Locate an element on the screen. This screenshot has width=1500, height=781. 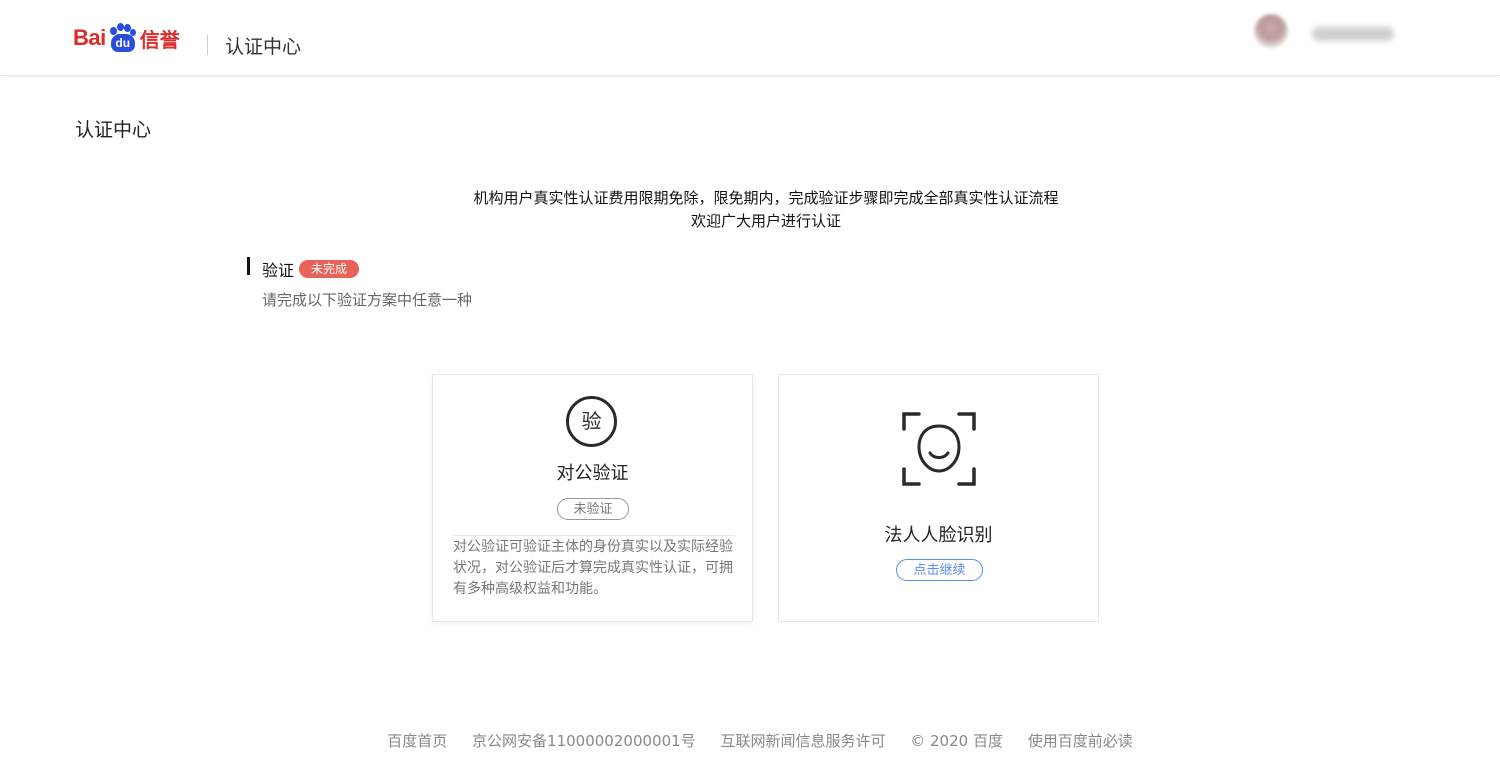
continue-button: 点击继续 is located at coordinates (939, 570).